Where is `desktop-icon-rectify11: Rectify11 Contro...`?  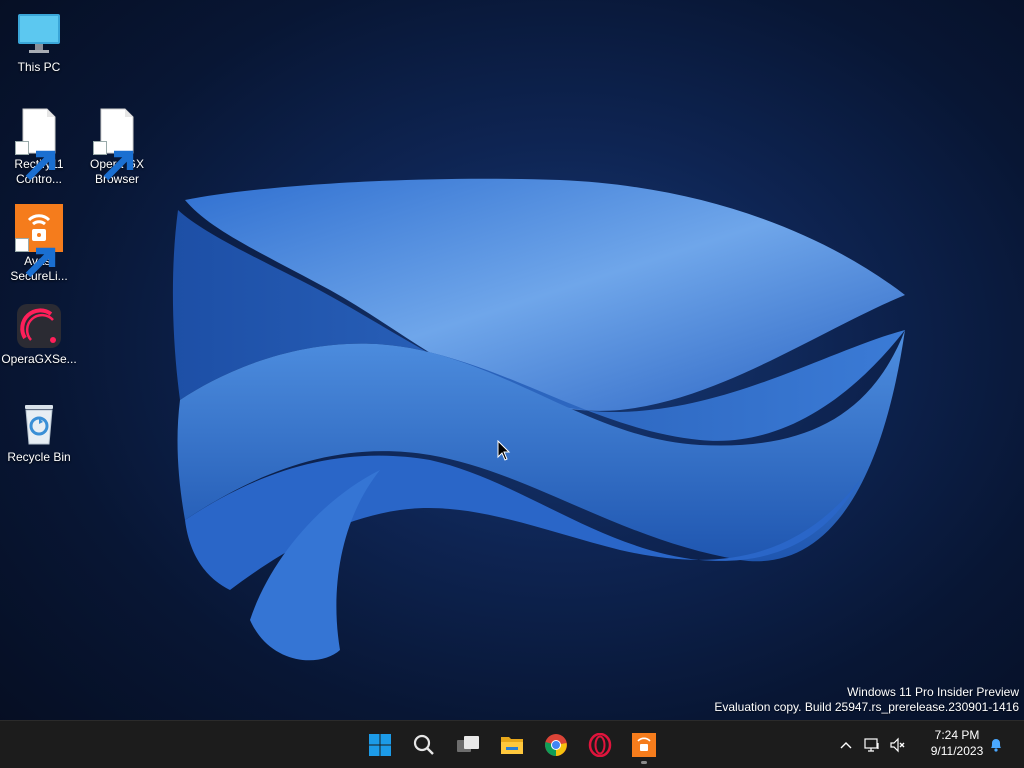
desktop-icon-rectify11: Rectify11 Contro... is located at coordinates (39, 147).